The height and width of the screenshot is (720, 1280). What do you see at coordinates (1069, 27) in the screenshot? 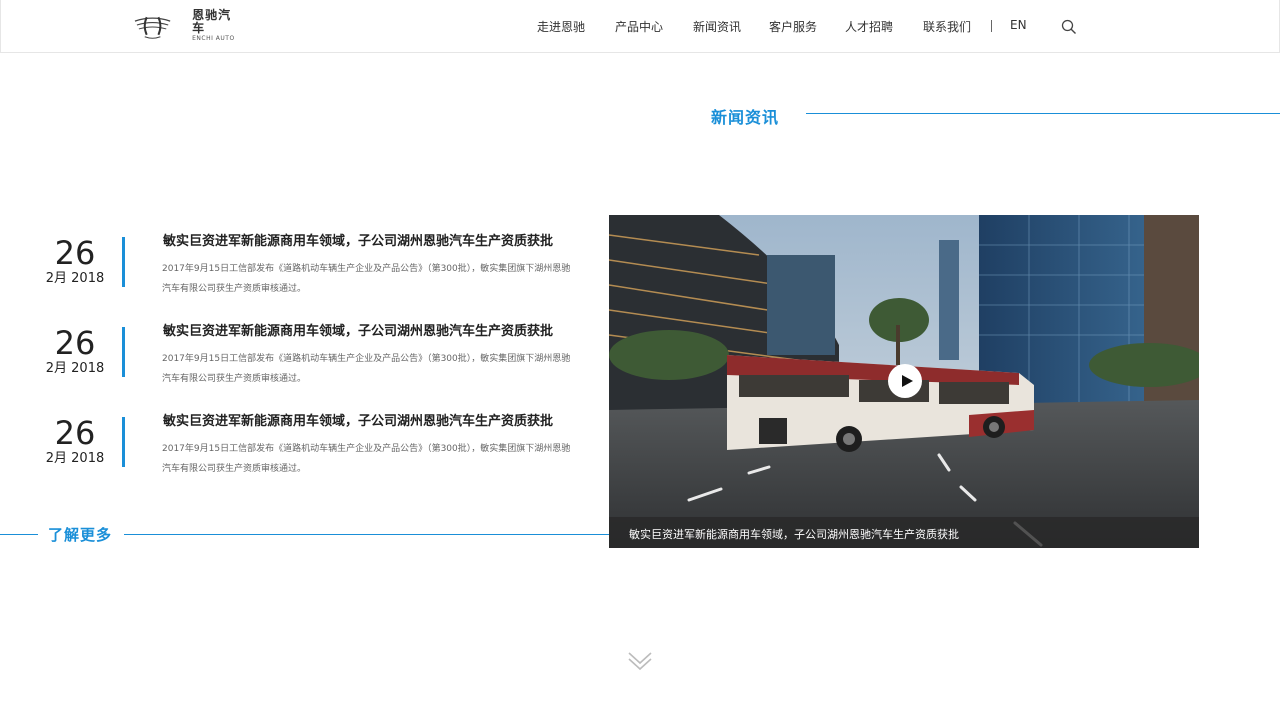
I see `search-icon` at bounding box center [1069, 27].